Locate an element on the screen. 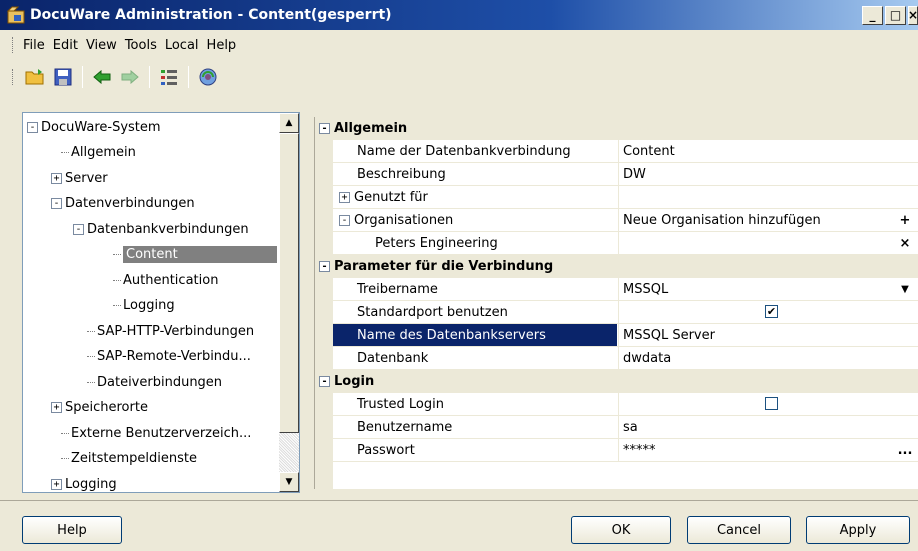  tree-item-label: Allgemein is located at coordinates (103, 152).